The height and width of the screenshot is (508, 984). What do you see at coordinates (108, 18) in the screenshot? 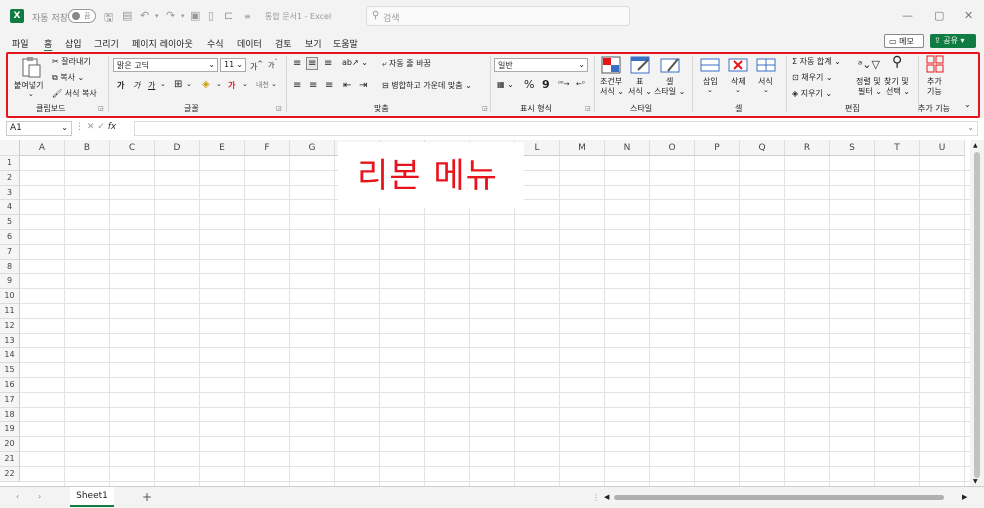
I see `save-icon: 🖫` at bounding box center [108, 18].